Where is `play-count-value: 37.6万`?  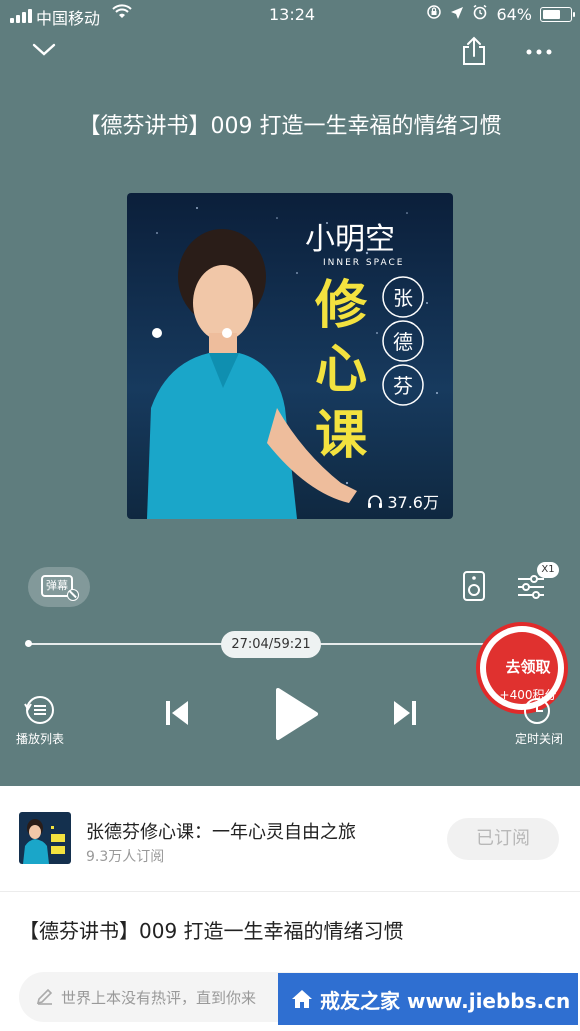 play-count-value: 37.6万 is located at coordinates (413, 502).